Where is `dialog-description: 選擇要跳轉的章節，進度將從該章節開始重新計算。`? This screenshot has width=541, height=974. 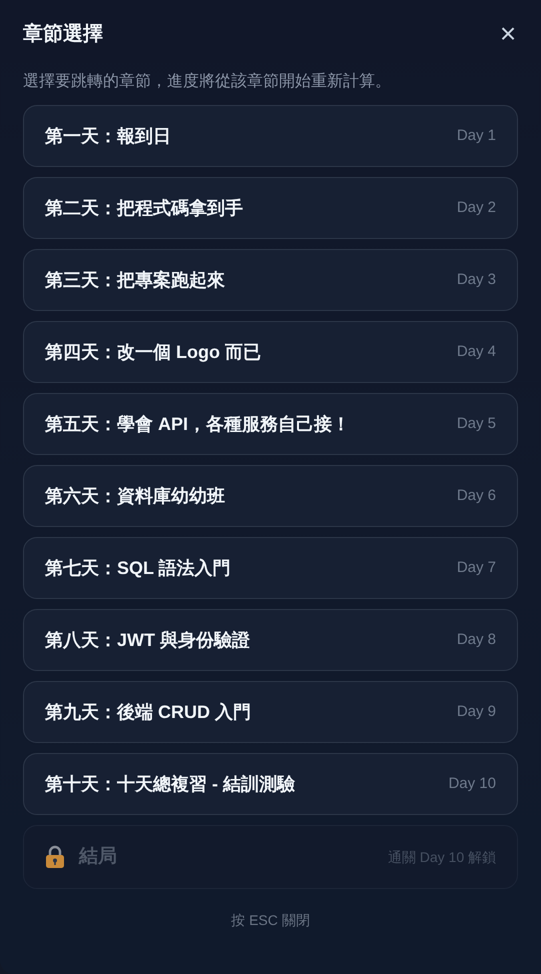
dialog-description: 選擇要跳轉的章節，進度將從該章節開始重新計算。 is located at coordinates (207, 82).